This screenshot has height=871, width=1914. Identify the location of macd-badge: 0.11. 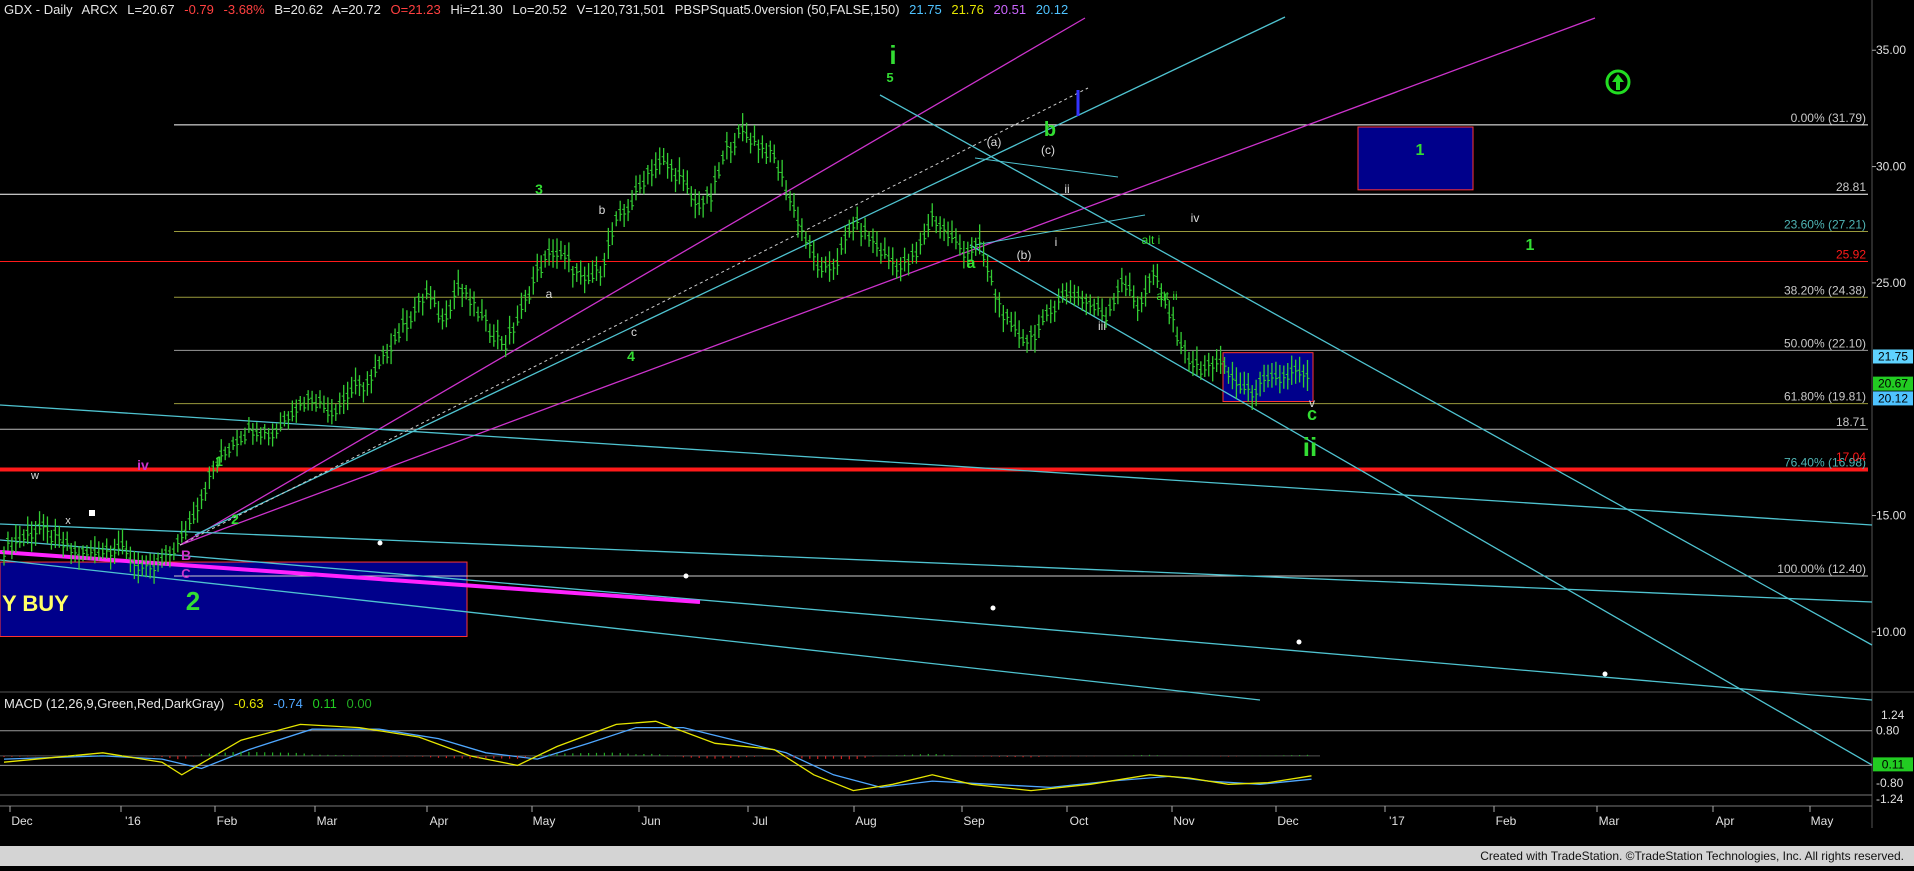
(1893, 764).